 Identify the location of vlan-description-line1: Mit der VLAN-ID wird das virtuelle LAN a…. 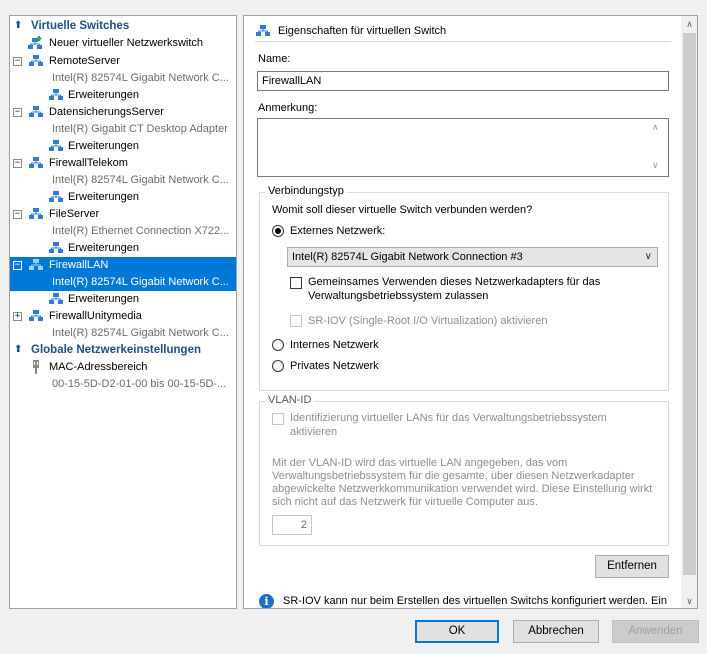
(420, 463).